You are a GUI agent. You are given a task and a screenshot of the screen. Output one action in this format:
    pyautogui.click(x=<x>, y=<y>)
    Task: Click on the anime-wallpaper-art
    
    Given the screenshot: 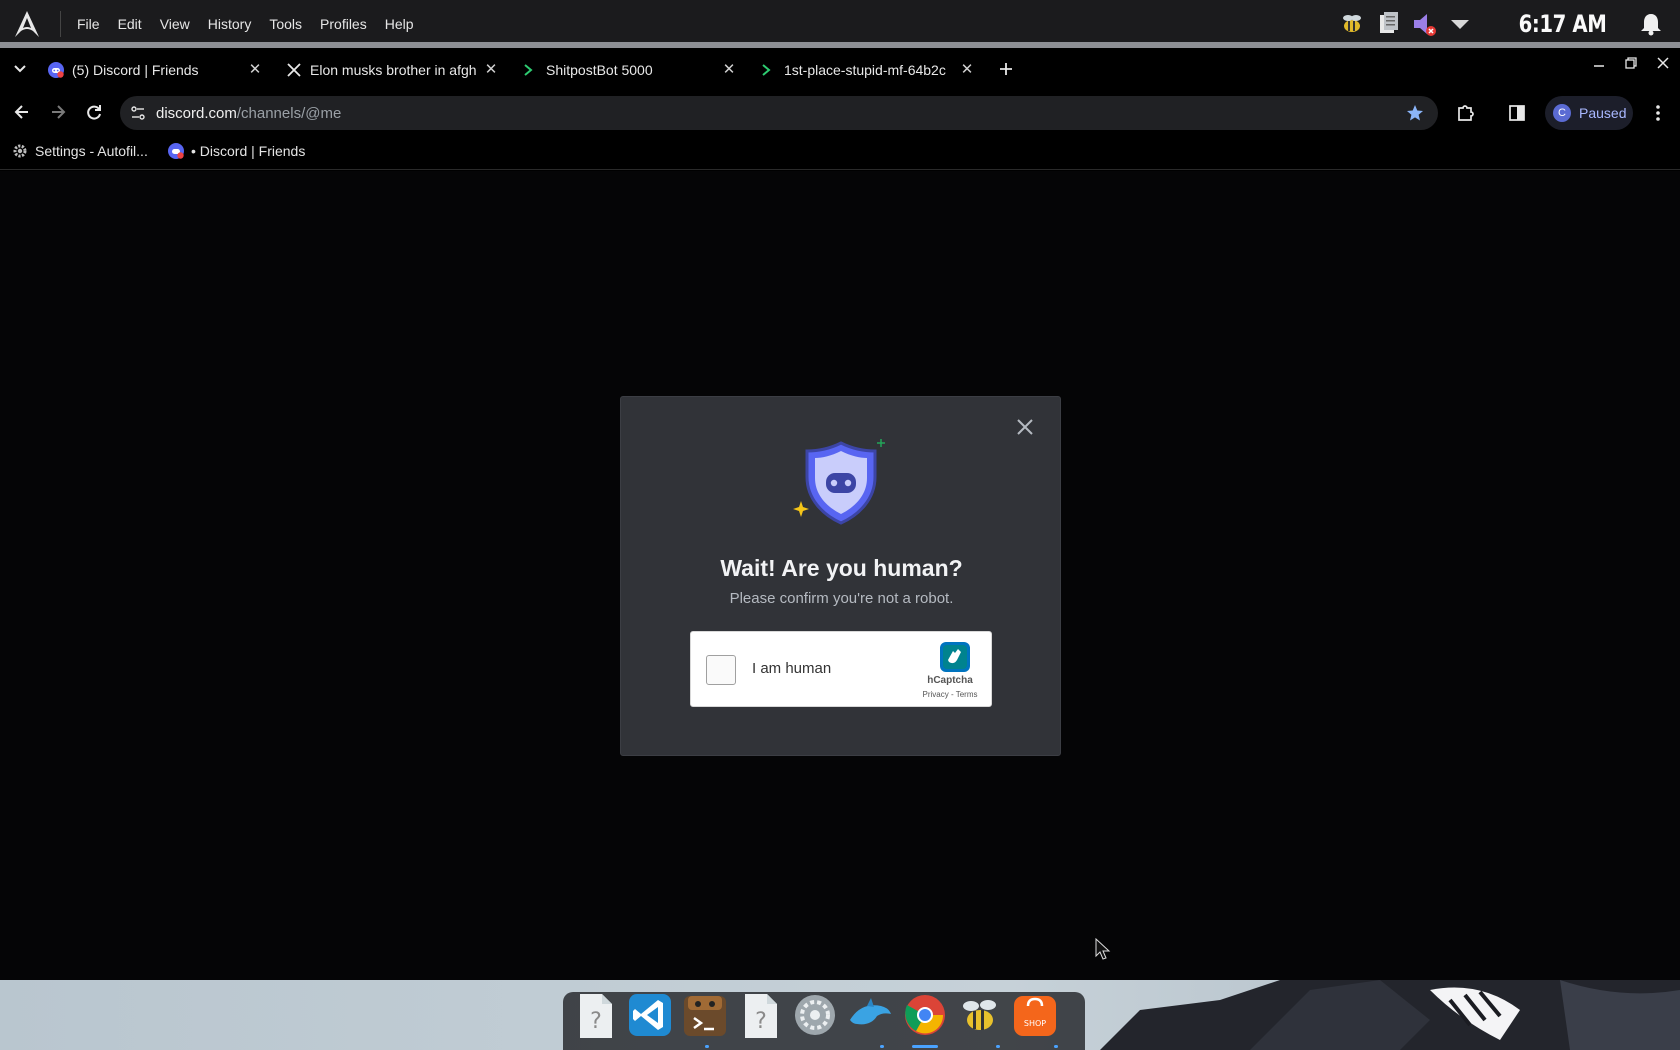 What is the action you would take?
    pyautogui.click(x=1390, y=1015)
    